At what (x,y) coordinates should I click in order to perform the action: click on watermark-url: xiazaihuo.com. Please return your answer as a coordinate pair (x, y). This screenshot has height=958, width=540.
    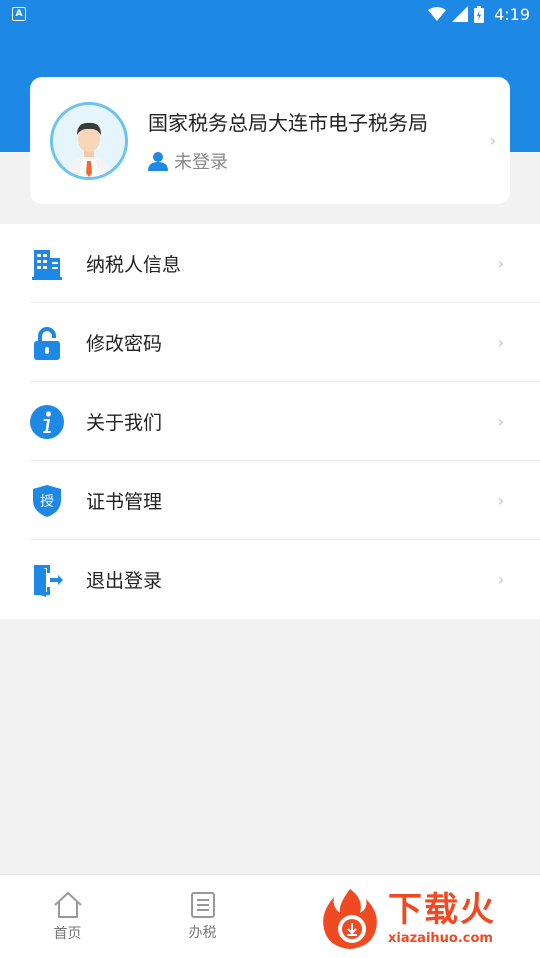
    Looking at the image, I should click on (440, 938).